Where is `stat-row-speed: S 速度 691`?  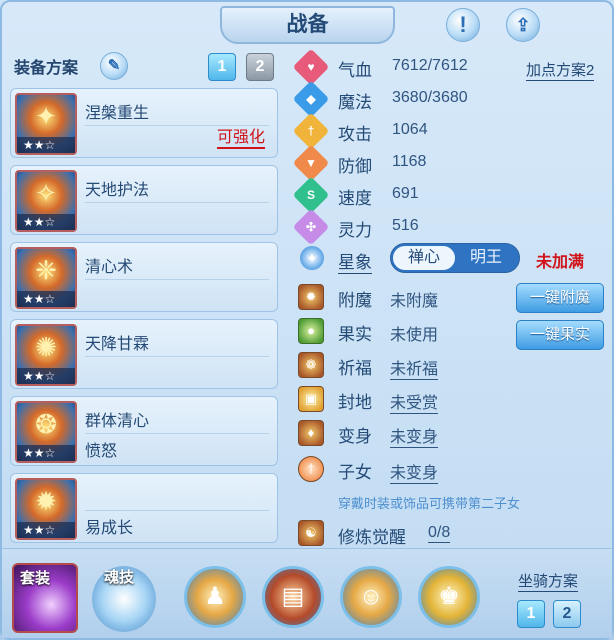 stat-row-speed: S 速度 691 is located at coordinates (444, 195).